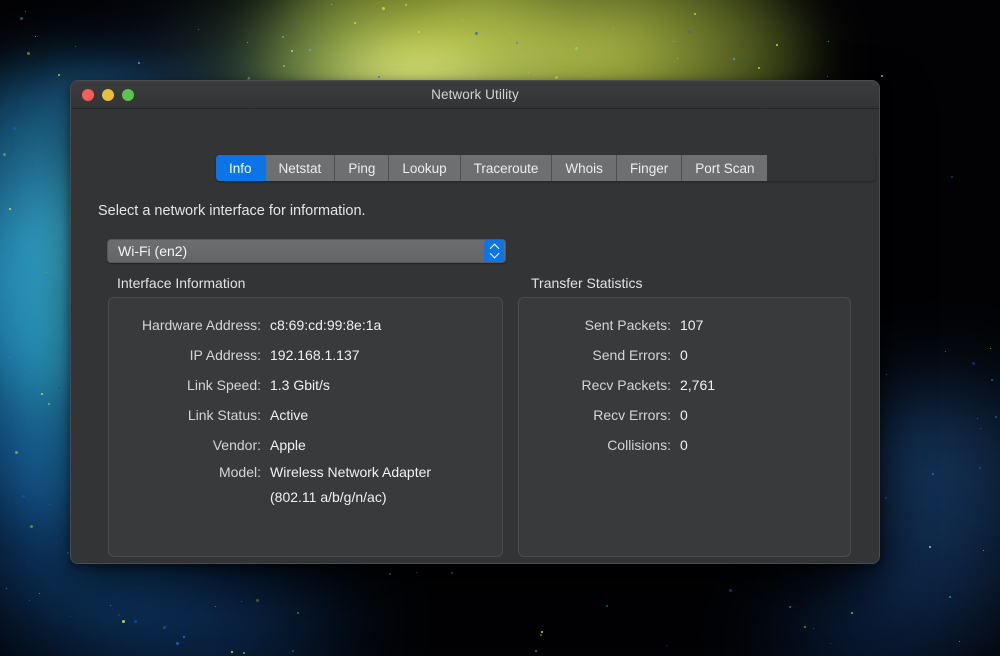  I want to click on info-row: Vendor: Apple, so click(305, 445).